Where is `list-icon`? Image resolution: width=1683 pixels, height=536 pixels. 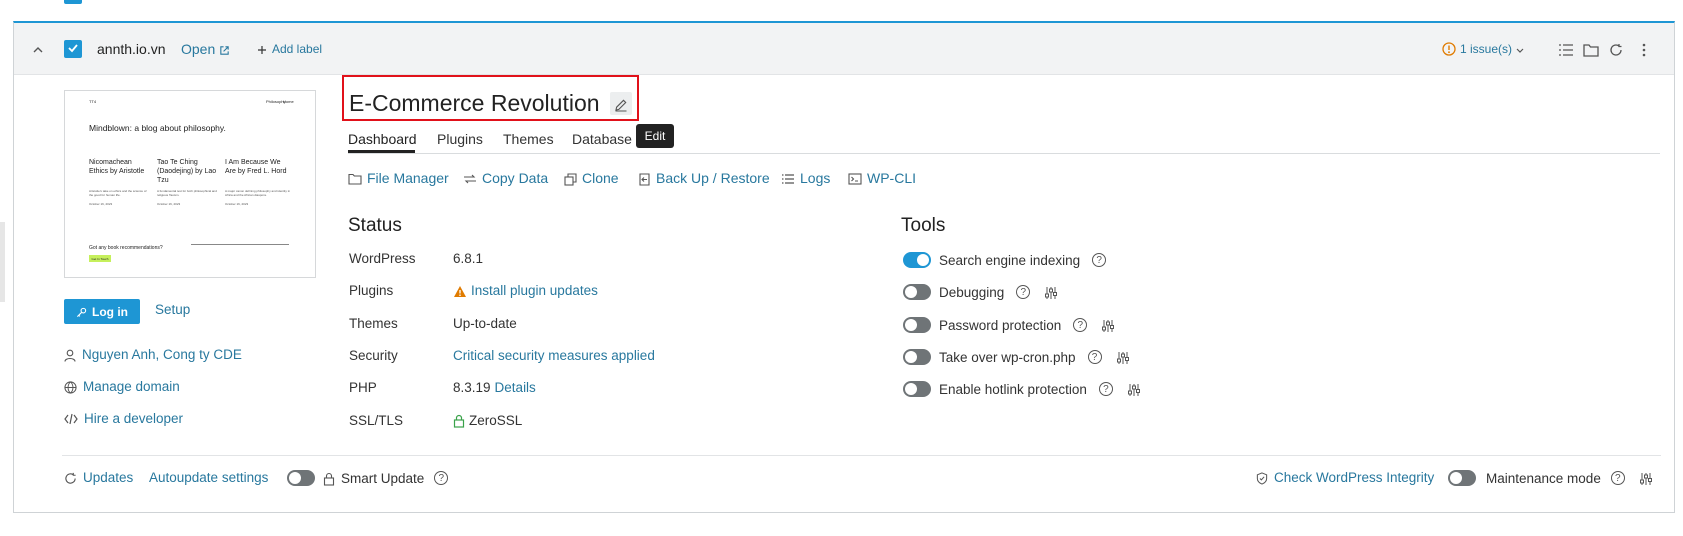 list-icon is located at coordinates (788, 178).